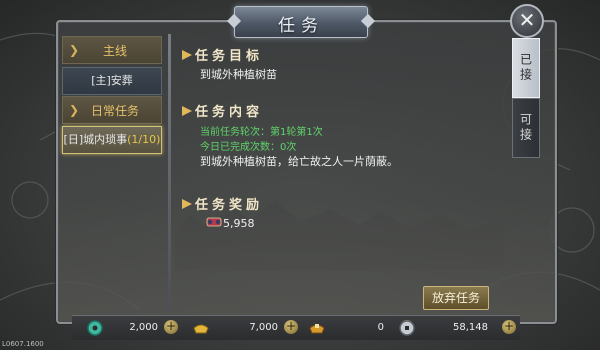 This screenshot has width=600, height=350. What do you see at coordinates (299, 161) in the screenshot?
I see `content-text: 到城外种植树苗，给亡故之人一片荫蔽。` at bounding box center [299, 161].